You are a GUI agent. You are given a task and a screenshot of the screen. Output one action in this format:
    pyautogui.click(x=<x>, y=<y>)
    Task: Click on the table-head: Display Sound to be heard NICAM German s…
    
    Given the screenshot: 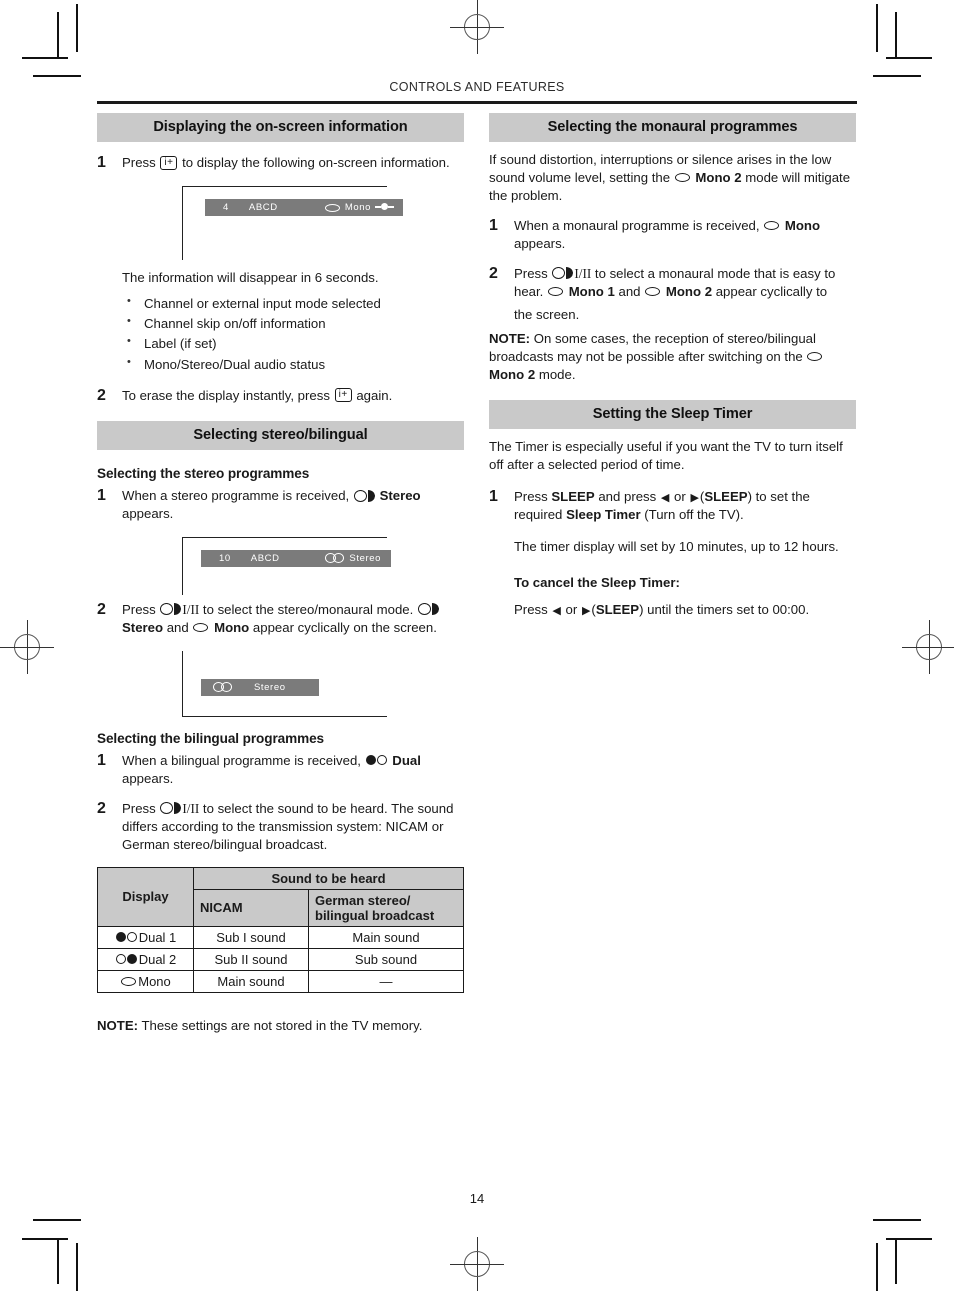 What is the action you would take?
    pyautogui.click(x=280, y=896)
    